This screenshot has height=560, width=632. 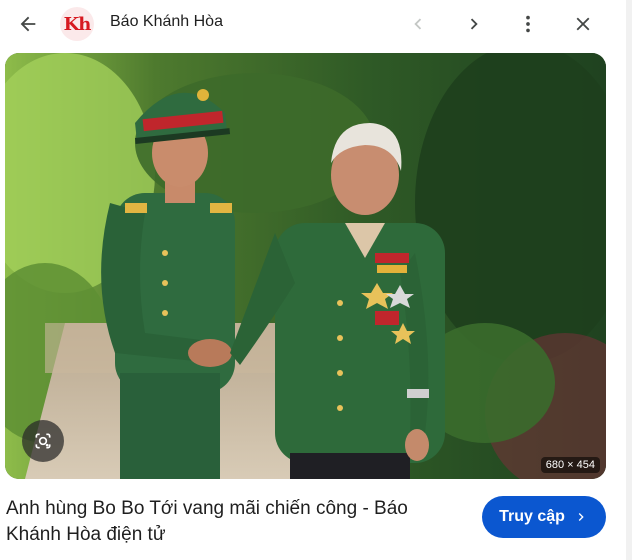 I want to click on close-button, so click(x=583, y=24).